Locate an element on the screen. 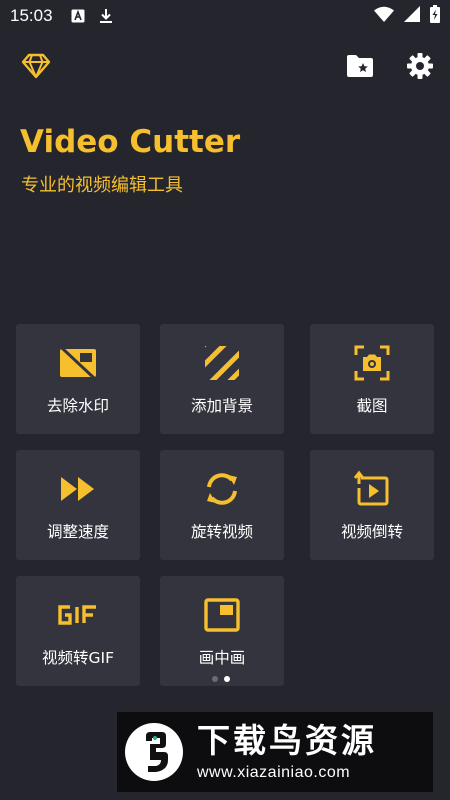 Image resolution: width=450 pixels, height=800 pixels. folder-star-icon is located at coordinates (360, 66).